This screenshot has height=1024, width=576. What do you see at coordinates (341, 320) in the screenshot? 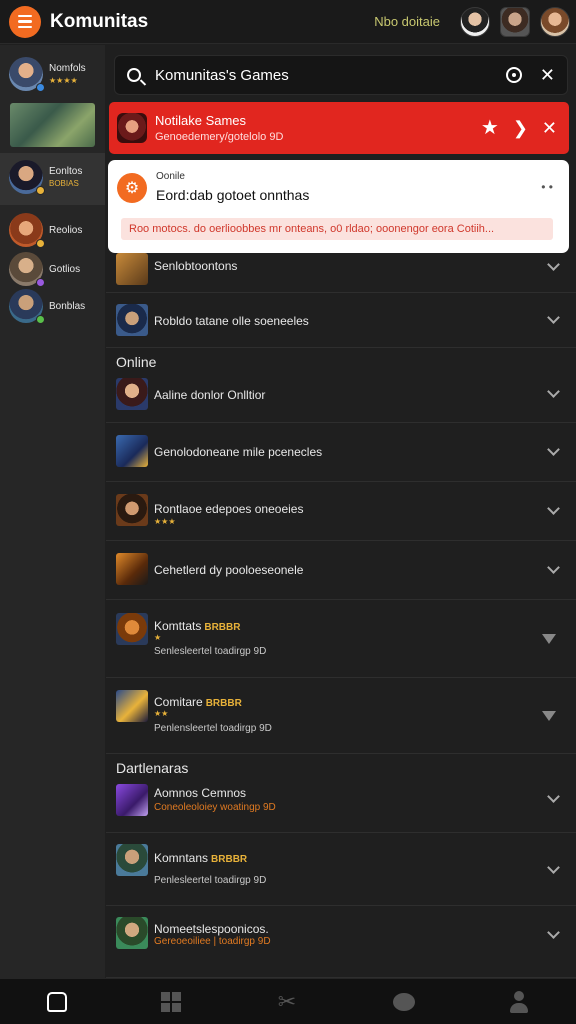
I see `list-item: Robldo tatane olle soeneeles` at bounding box center [341, 320].